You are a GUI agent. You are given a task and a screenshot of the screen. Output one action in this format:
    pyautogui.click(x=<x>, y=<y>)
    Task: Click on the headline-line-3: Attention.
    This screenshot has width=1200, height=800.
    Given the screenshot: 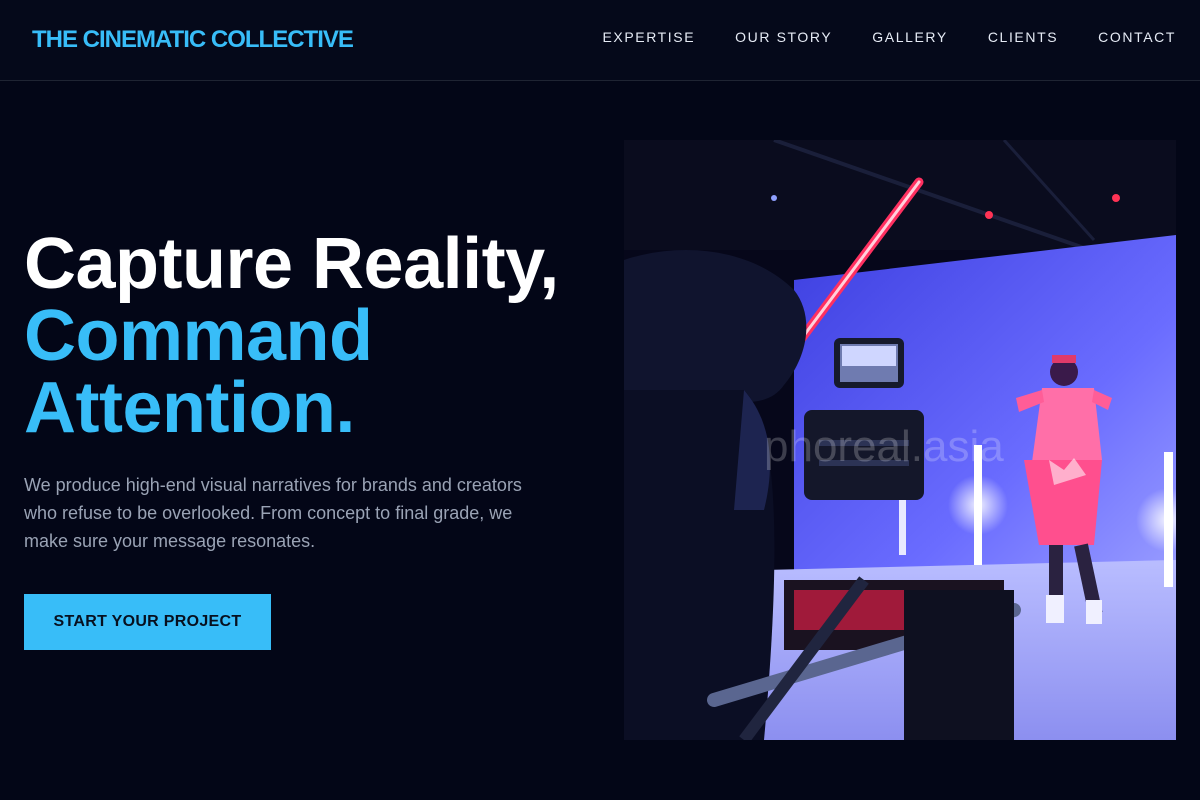 What is the action you would take?
    pyautogui.click(x=189, y=408)
    